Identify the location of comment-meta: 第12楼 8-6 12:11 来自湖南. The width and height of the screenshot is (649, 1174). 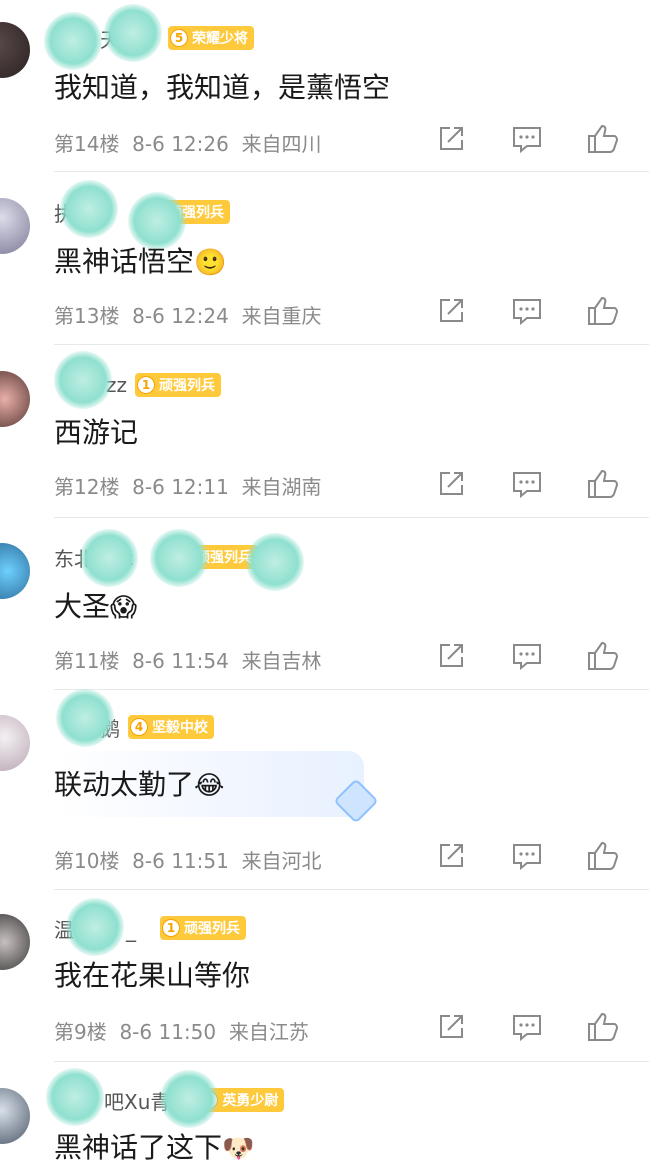
(188, 487).